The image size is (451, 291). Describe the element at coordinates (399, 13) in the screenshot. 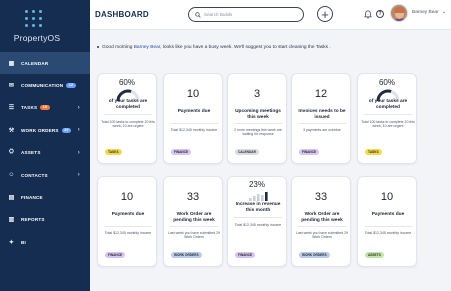

I see `avatar` at that location.